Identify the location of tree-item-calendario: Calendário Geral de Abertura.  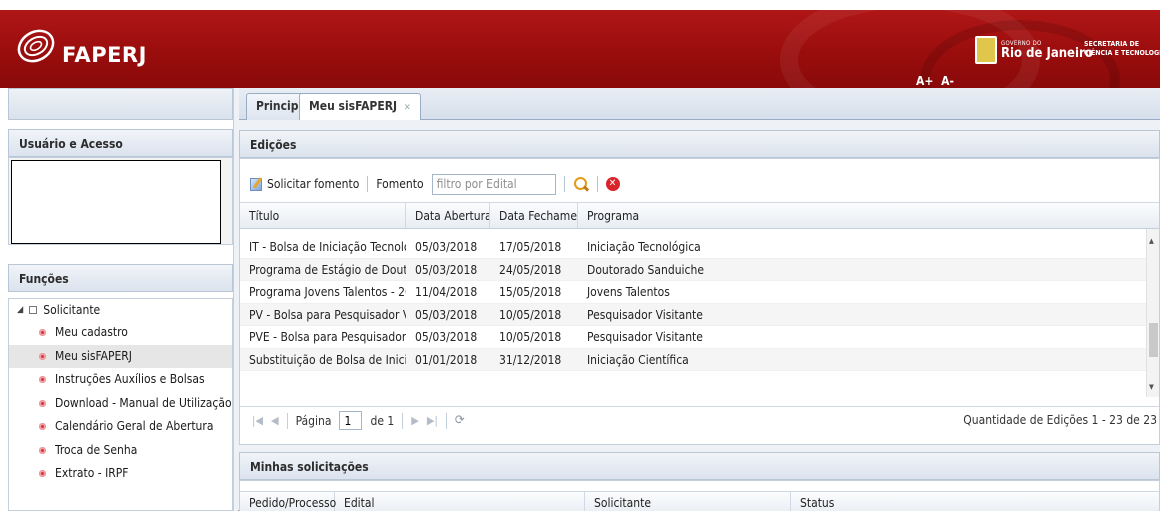
(120, 427).